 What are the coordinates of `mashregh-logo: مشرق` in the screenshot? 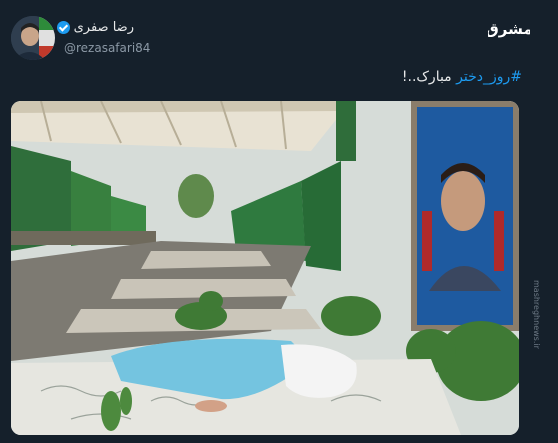 It's located at (509, 29).